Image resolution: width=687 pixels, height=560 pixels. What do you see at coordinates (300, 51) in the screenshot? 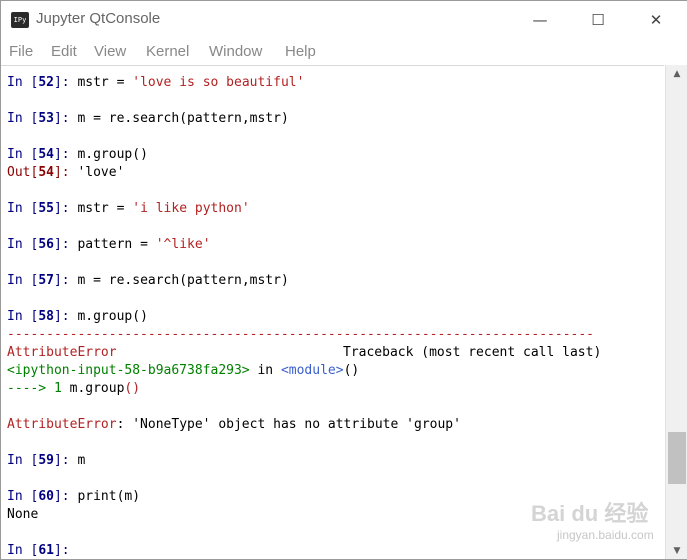
I see `menu-help: Help` at bounding box center [300, 51].